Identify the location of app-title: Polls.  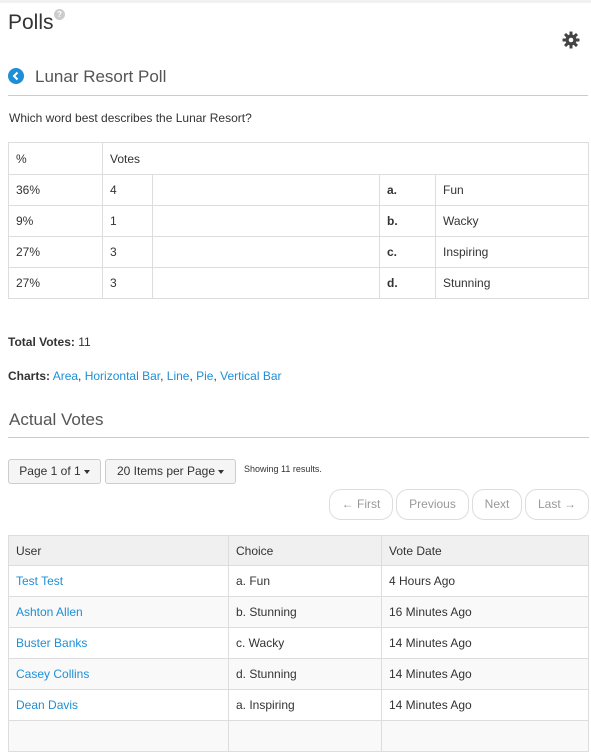
(31, 22).